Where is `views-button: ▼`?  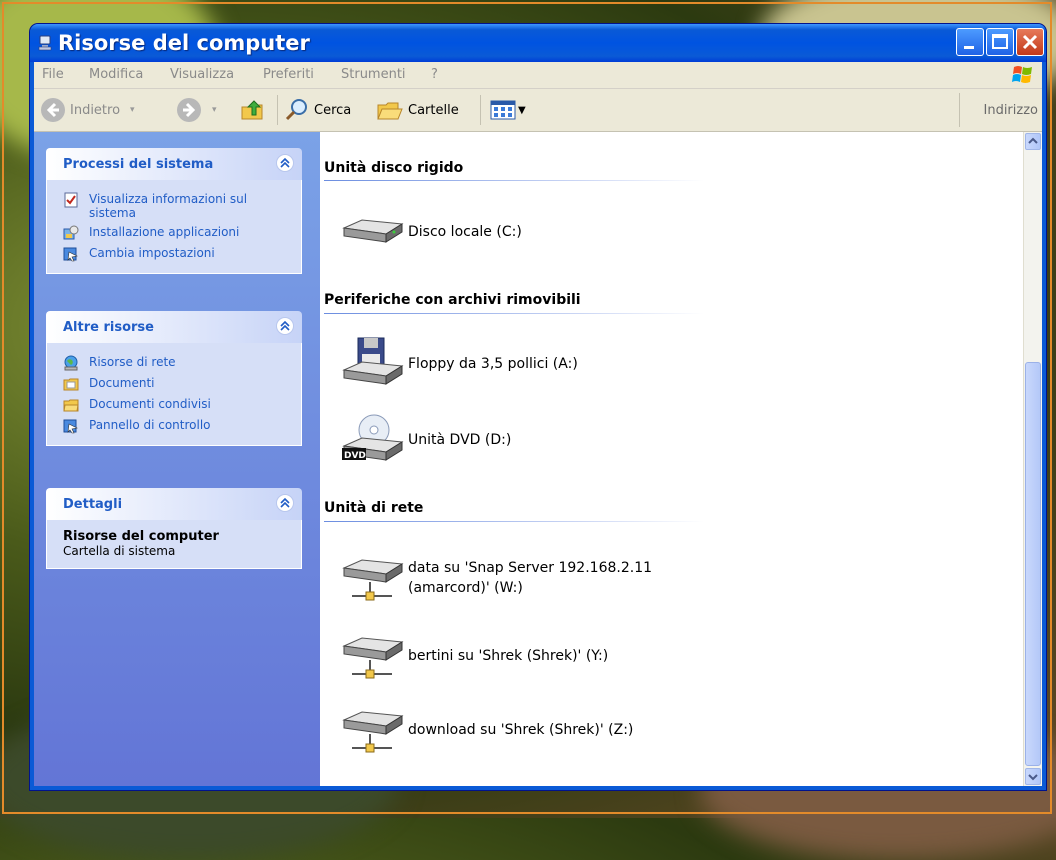
views-button: ▼ is located at coordinates (508, 110).